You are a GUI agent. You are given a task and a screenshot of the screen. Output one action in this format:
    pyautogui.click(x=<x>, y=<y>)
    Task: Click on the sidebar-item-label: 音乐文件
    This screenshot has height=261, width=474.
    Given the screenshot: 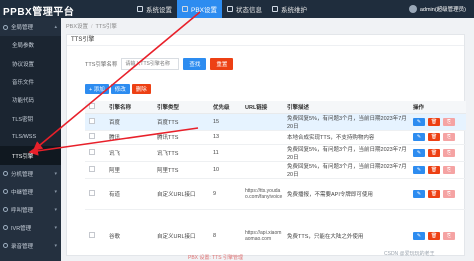 What is the action you would take?
    pyautogui.click(x=23, y=82)
    